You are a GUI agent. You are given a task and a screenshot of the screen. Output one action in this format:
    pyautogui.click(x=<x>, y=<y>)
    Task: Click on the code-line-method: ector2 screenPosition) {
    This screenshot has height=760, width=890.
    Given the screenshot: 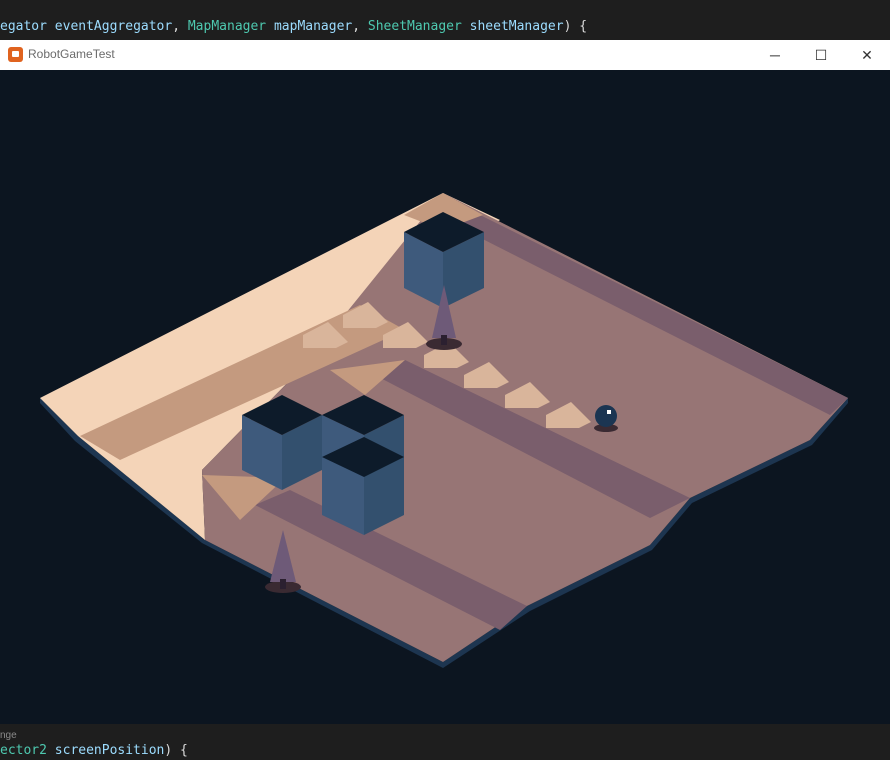 What is the action you would take?
    pyautogui.click(x=94, y=750)
    